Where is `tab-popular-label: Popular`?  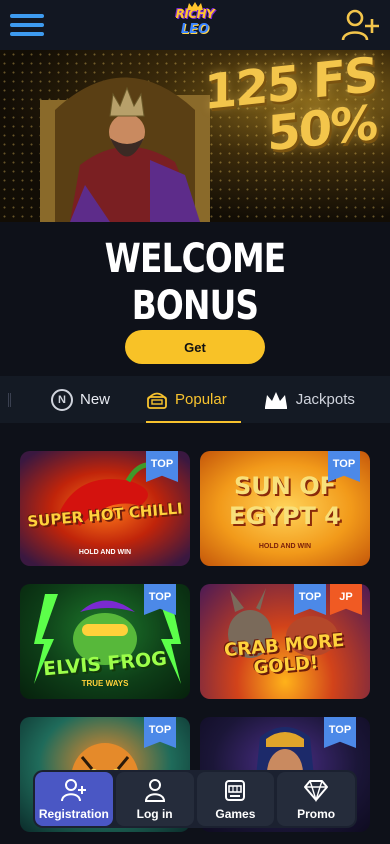 tab-popular-label: Popular is located at coordinates (201, 399).